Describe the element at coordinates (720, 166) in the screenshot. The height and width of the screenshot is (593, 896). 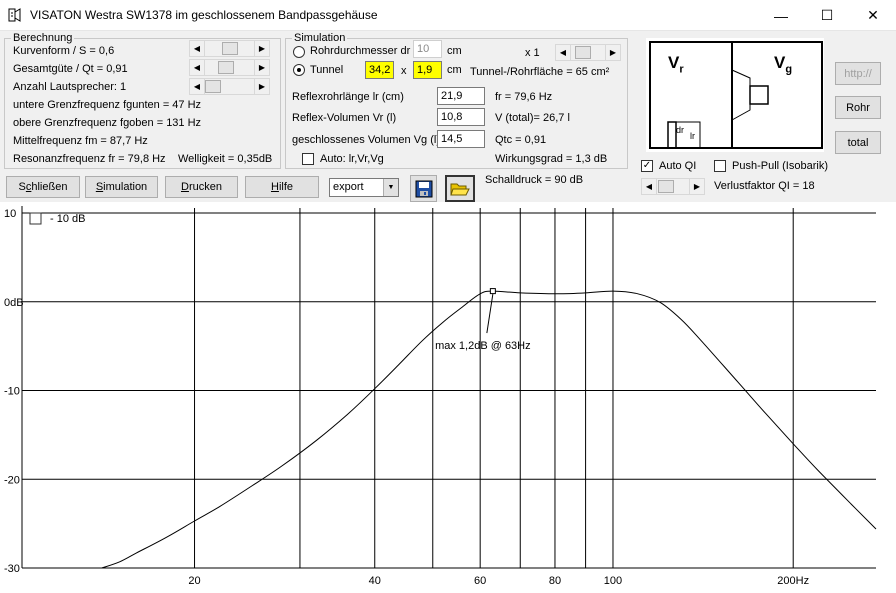
I see `pushpull-checkbox` at that location.